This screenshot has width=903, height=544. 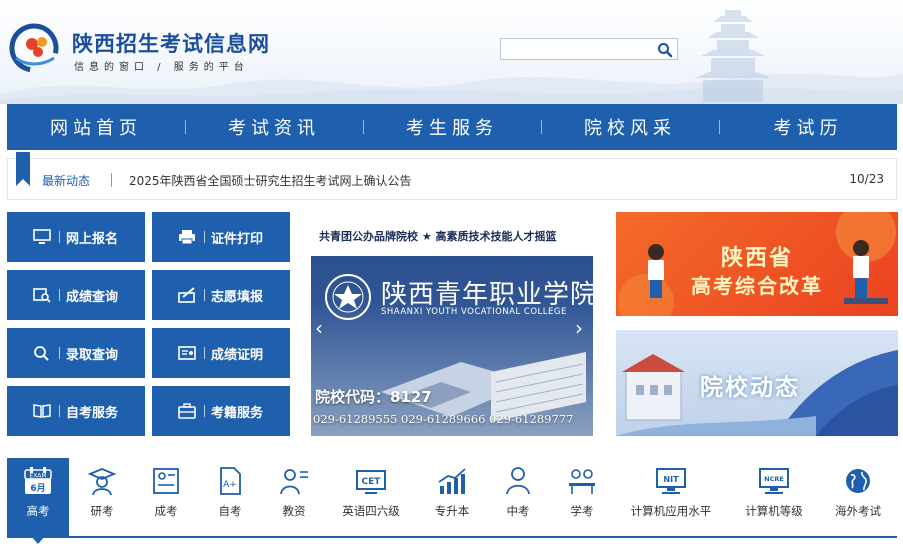 I want to click on tab-label: 计算机等级, so click(x=774, y=511).